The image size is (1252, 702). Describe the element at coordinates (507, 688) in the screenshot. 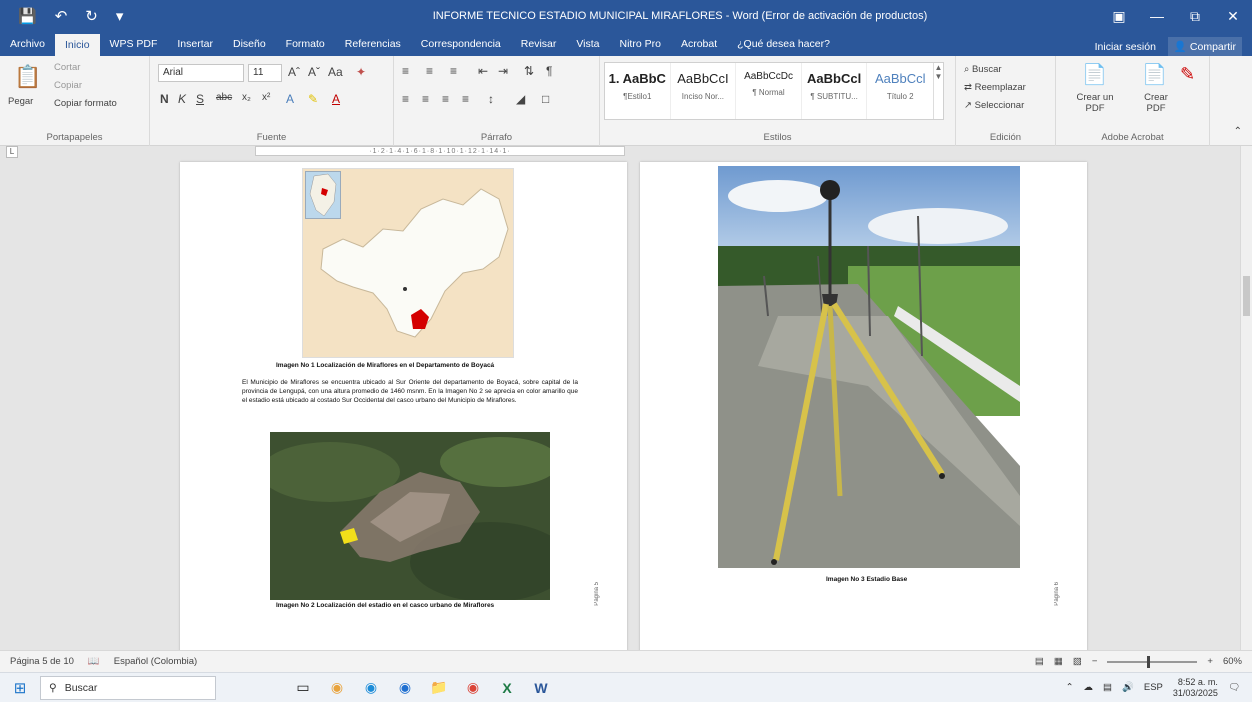

I see `excel-app-icon: X` at that location.